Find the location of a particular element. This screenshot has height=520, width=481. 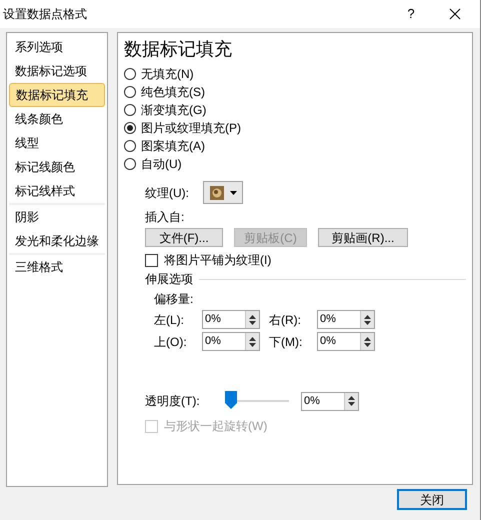

category-item: 线条颜色 is located at coordinates (57, 119).